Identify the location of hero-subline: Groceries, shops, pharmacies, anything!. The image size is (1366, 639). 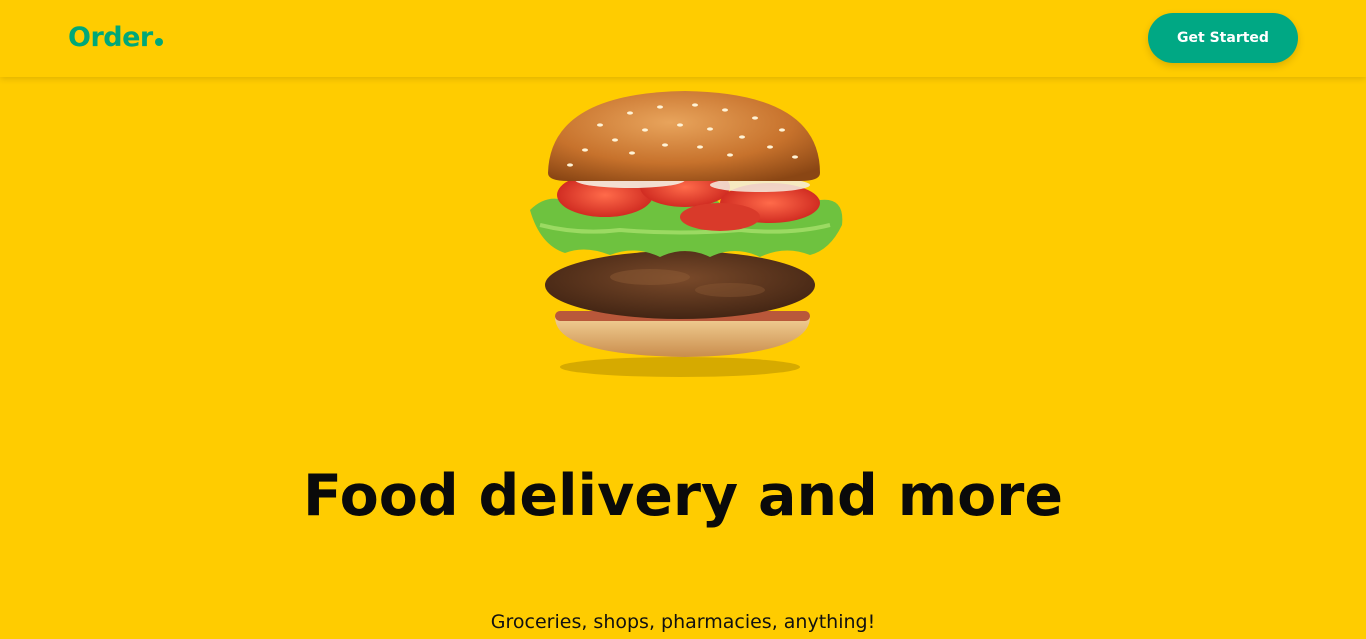
(683, 622).